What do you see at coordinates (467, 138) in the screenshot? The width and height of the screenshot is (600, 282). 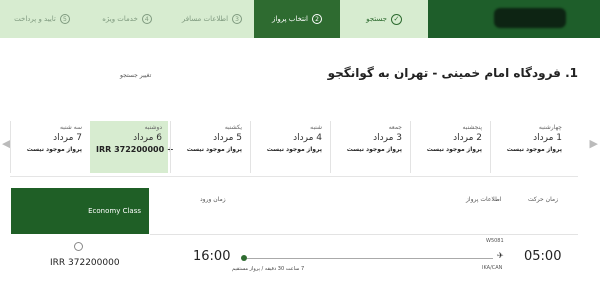 I see `date-day: 2 مرداد` at bounding box center [467, 138].